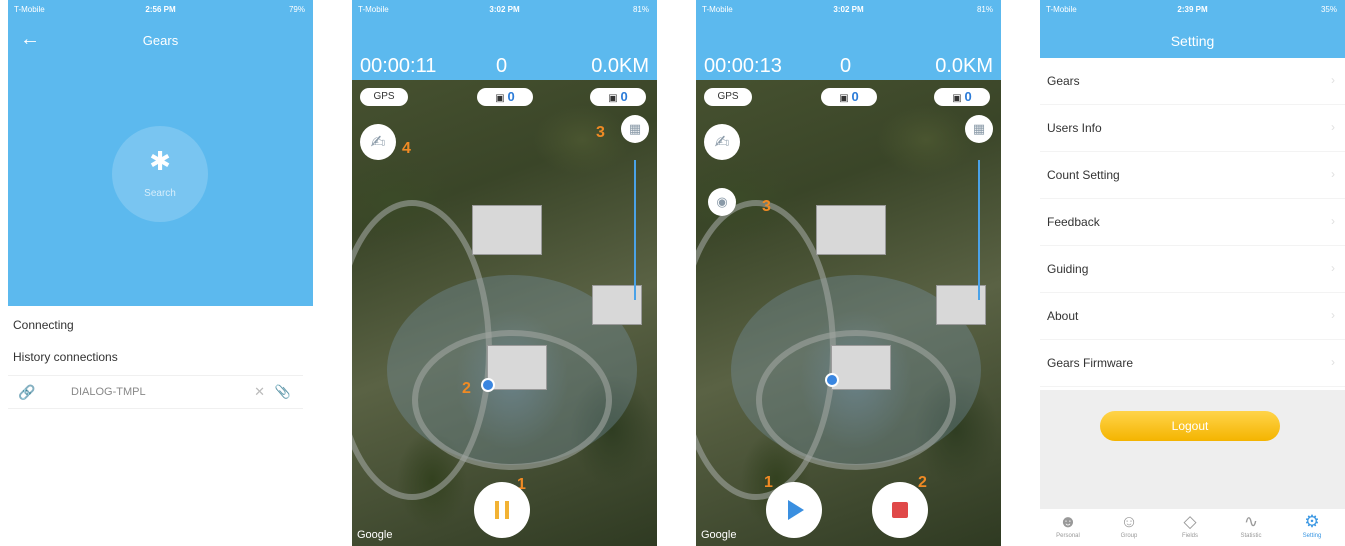  Describe the element at coordinates (160, 193) in the screenshot. I see `search-label: Search` at that location.